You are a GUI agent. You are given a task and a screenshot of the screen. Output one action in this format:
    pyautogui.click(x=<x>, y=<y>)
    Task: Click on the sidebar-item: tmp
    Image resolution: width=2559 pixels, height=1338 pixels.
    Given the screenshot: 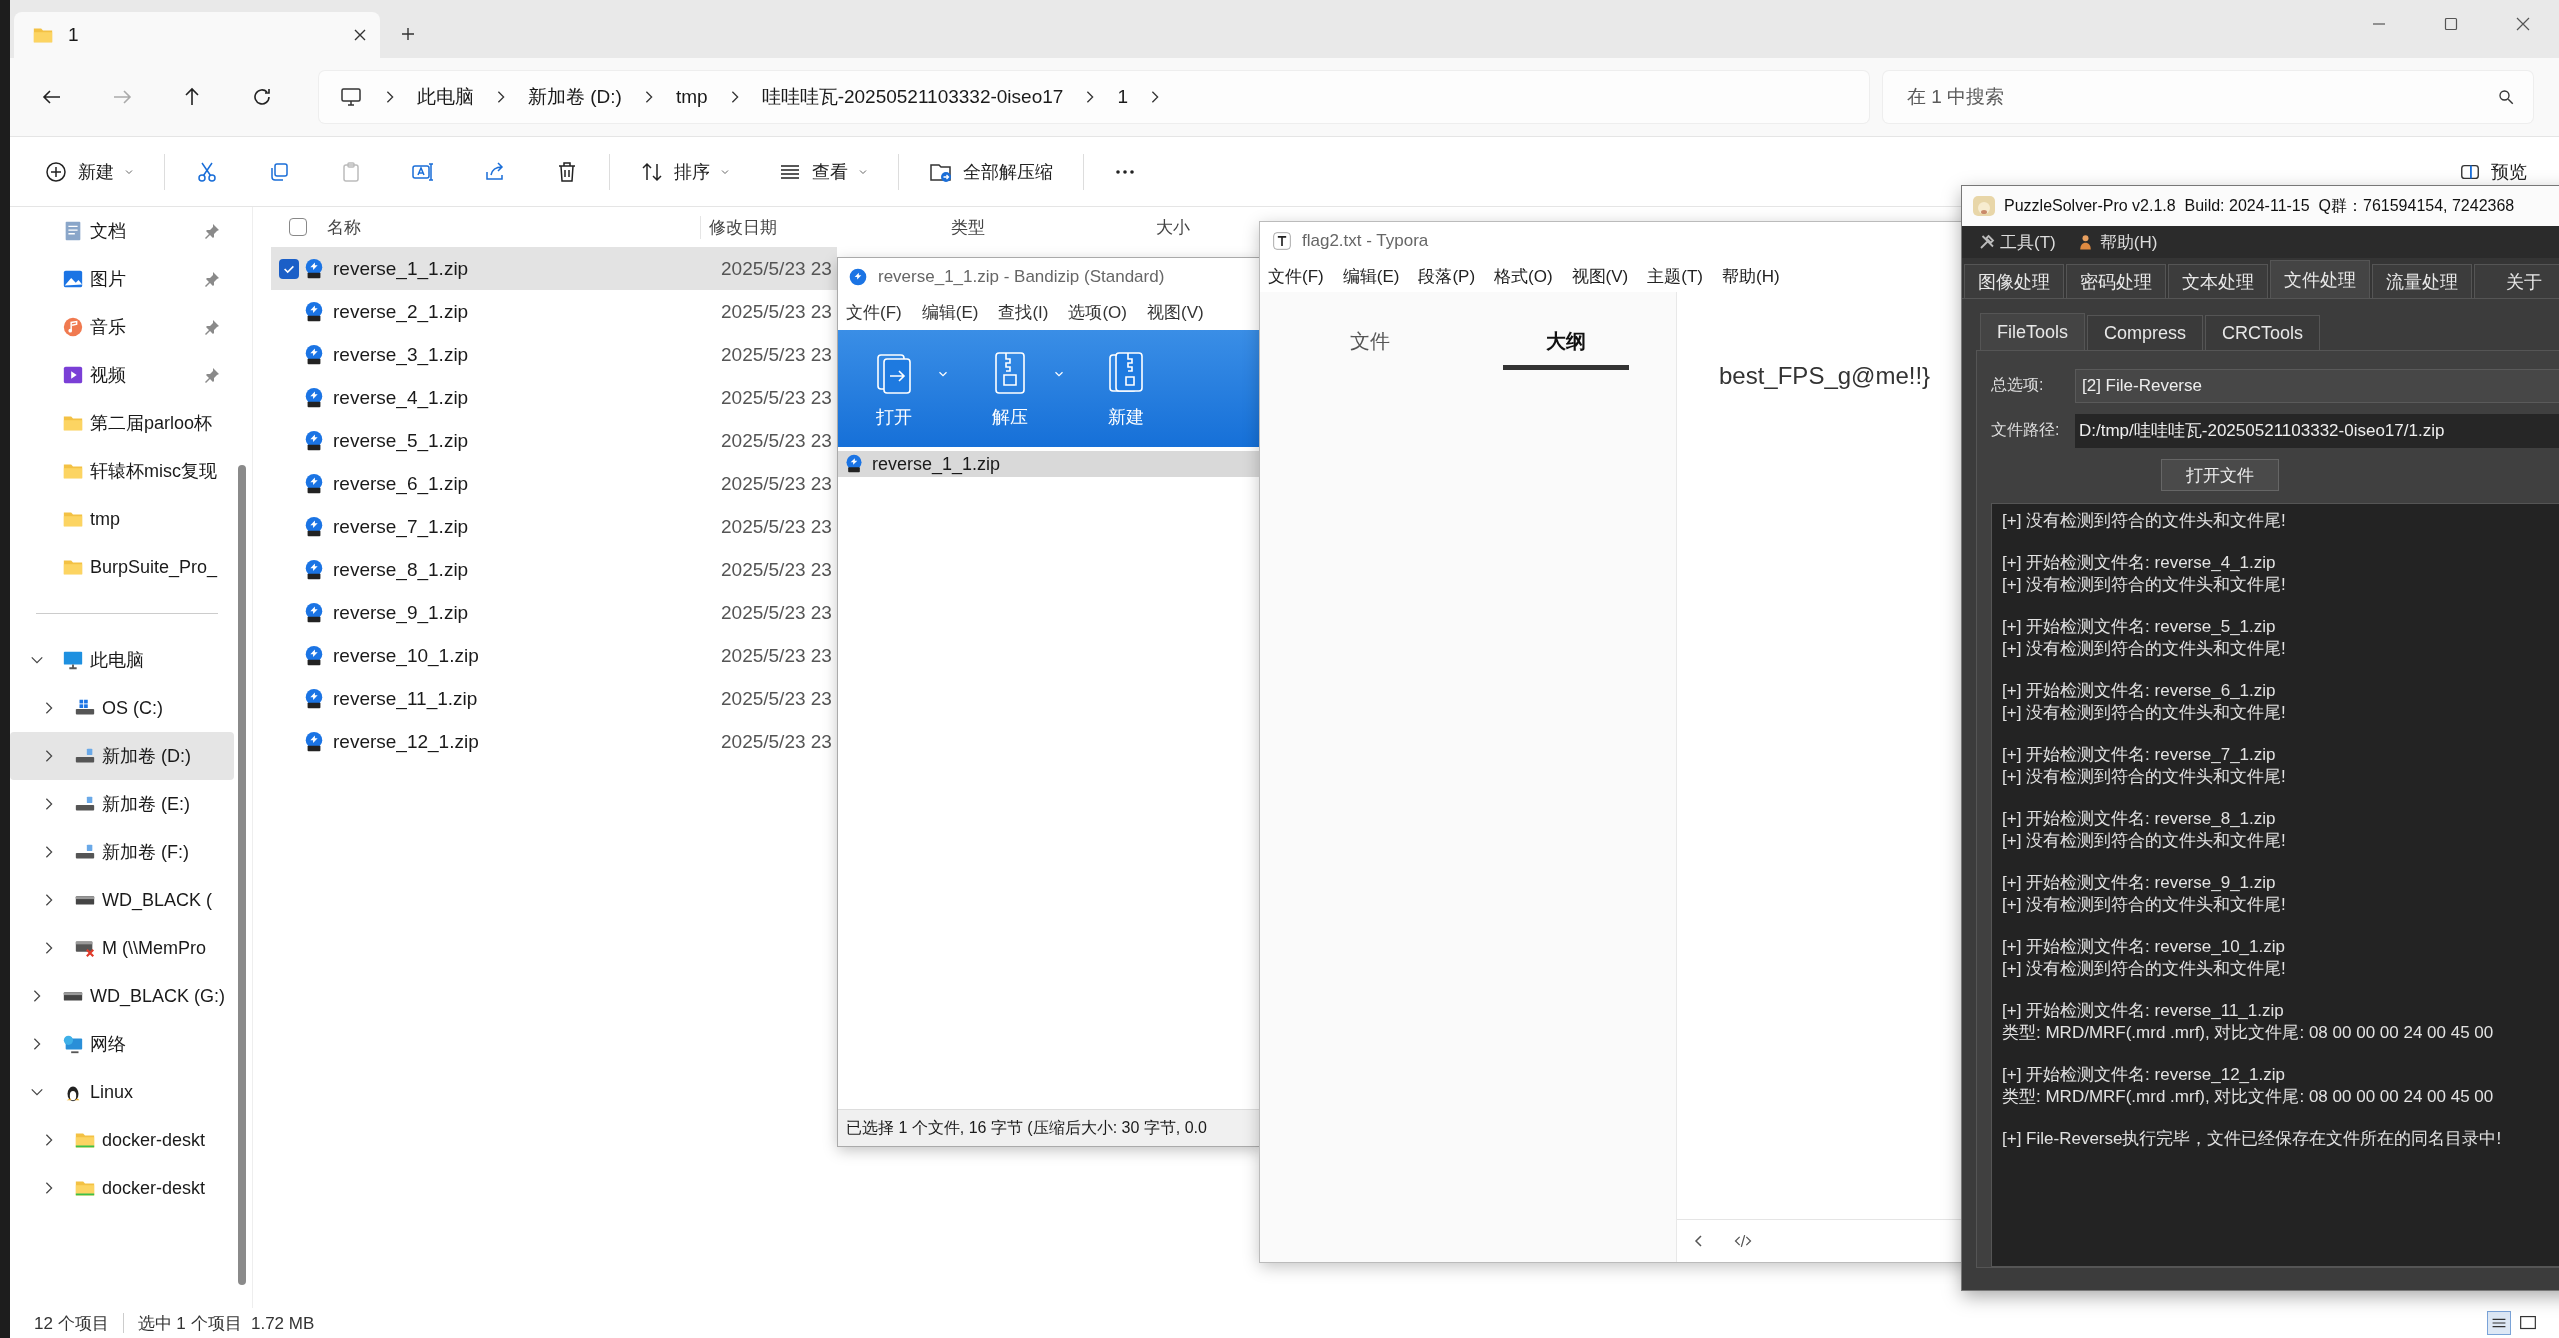 What is the action you would take?
    pyautogui.click(x=122, y=519)
    